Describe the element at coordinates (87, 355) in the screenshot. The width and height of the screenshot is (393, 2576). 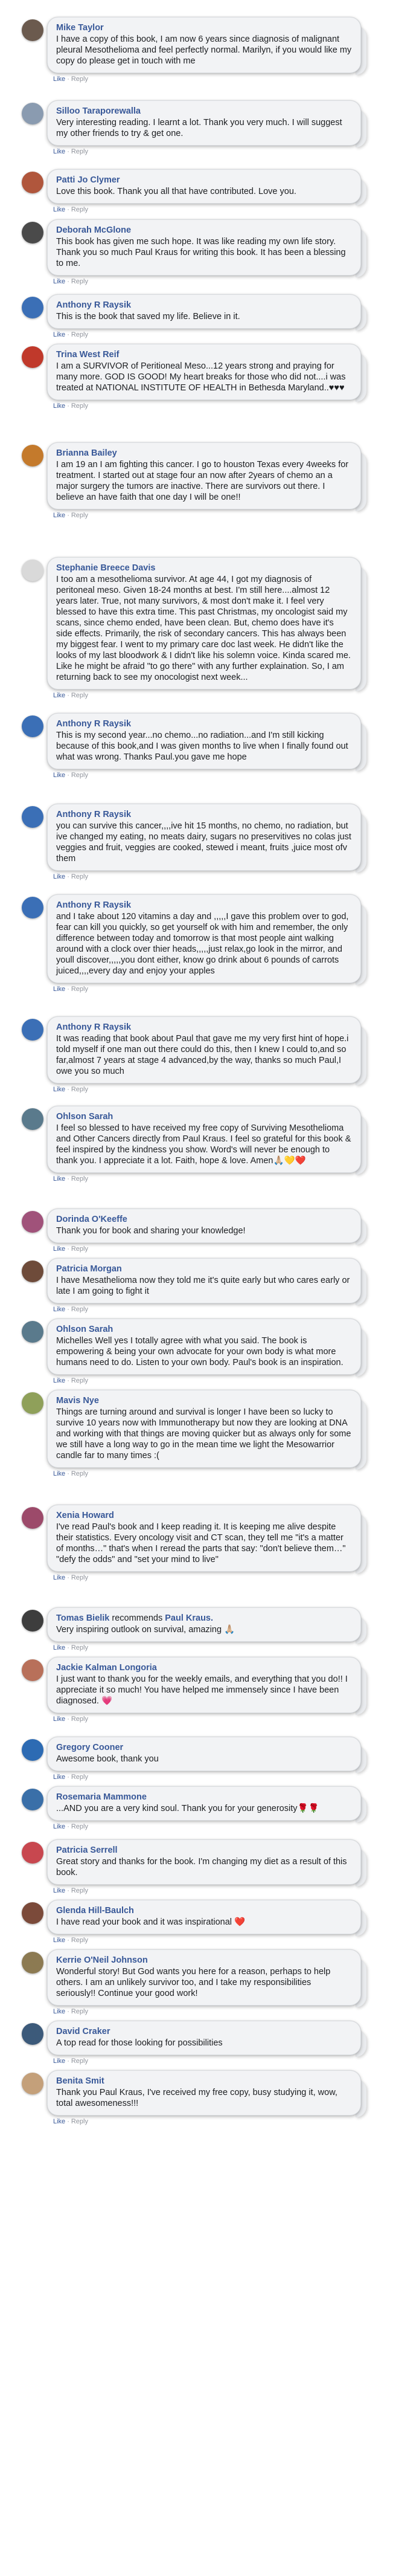
I see `author-name-link: Trina West Reif` at that location.